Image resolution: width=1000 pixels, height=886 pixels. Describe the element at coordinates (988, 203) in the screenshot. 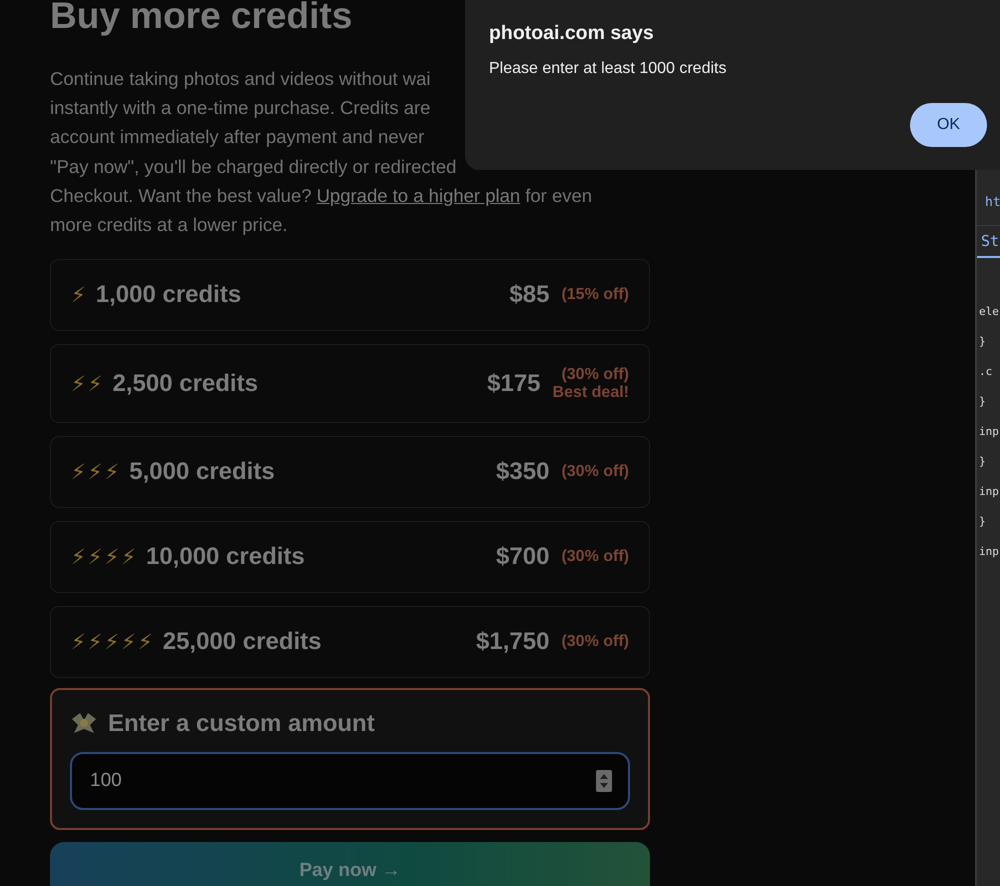

I see `devtools-tab: ht` at that location.